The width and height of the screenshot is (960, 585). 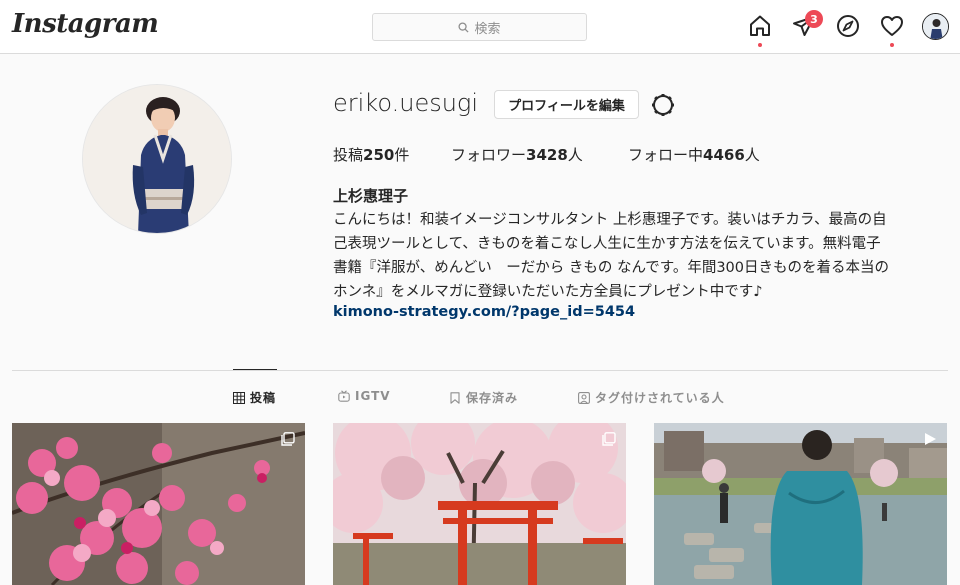 I want to click on followers-stat-link: フォロワー3428人, so click(x=517, y=154).